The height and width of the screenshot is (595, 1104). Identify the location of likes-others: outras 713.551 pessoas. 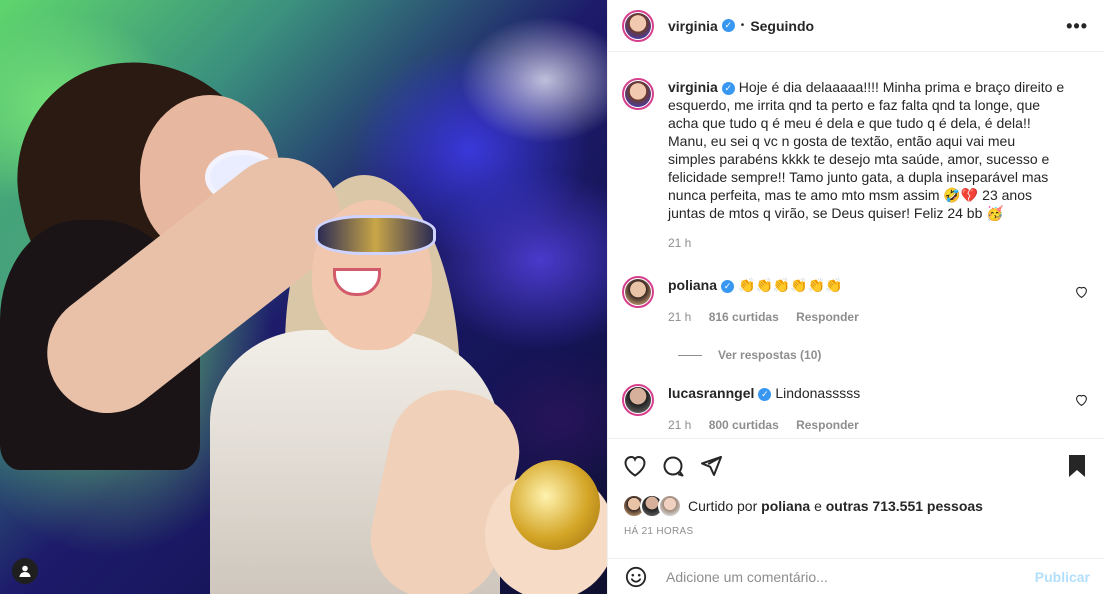
(904, 506).